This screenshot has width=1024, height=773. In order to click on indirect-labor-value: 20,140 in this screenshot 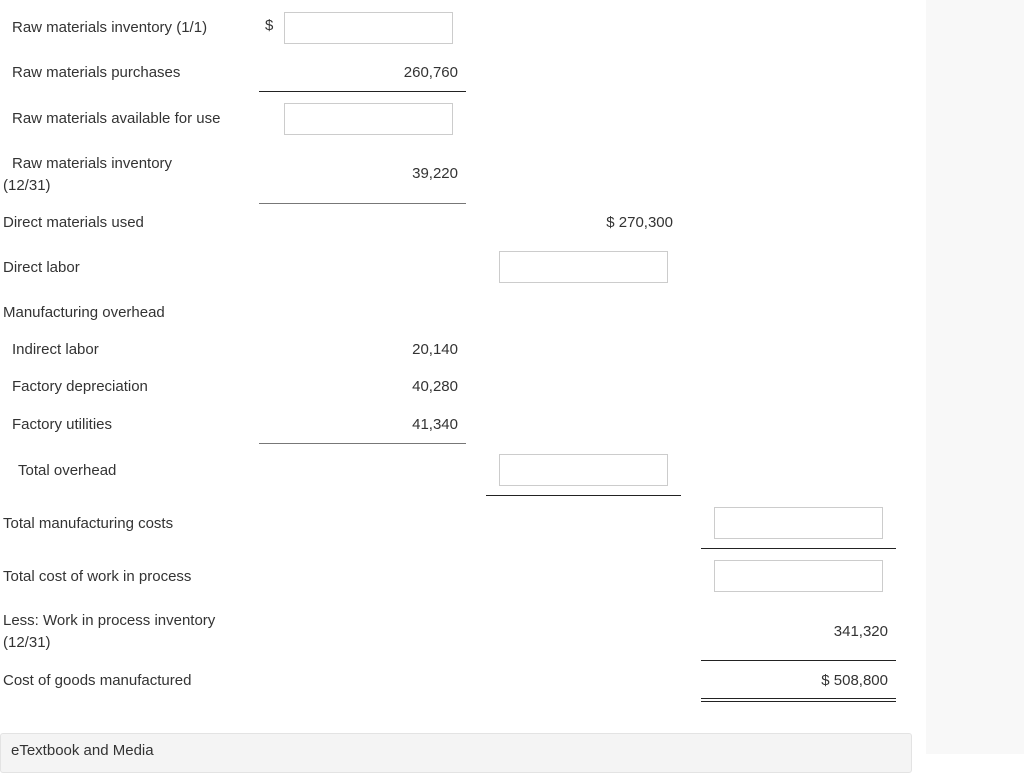, I will do `click(435, 349)`.